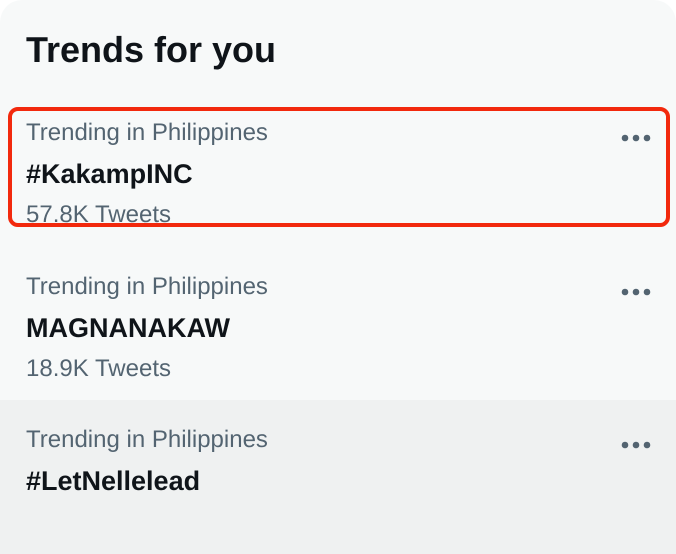  I want to click on trend-name: MAGNANAKAW, so click(128, 328).